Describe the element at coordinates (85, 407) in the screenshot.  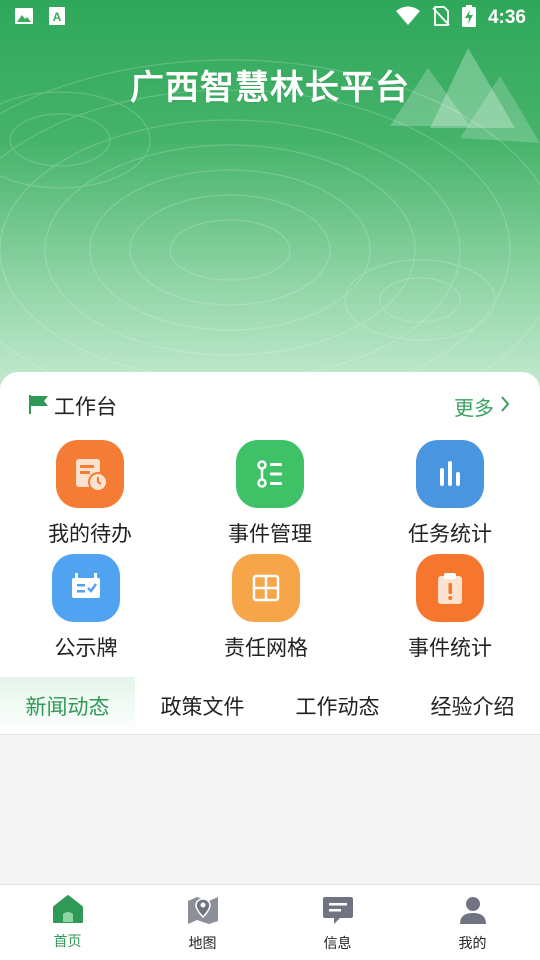
I see `workbench-title: 工作台` at that location.